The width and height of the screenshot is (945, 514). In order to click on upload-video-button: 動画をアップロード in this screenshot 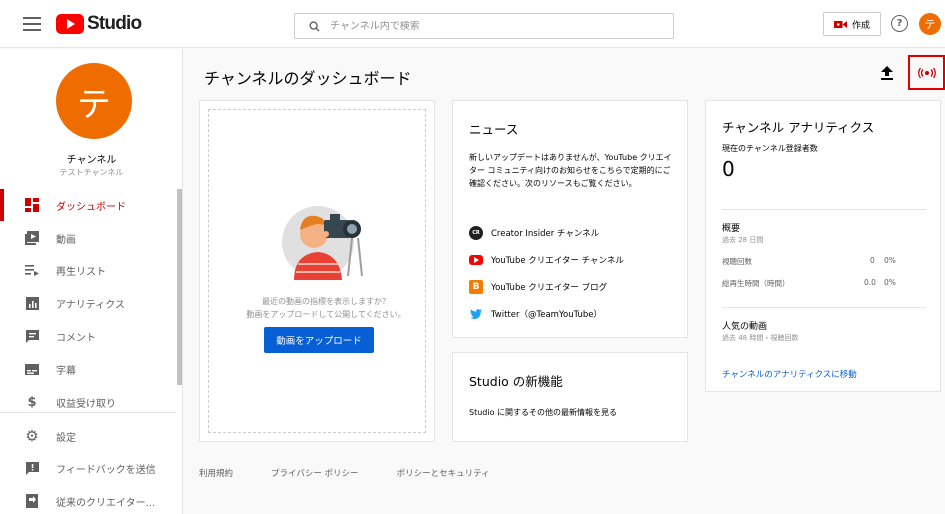, I will do `click(319, 340)`.